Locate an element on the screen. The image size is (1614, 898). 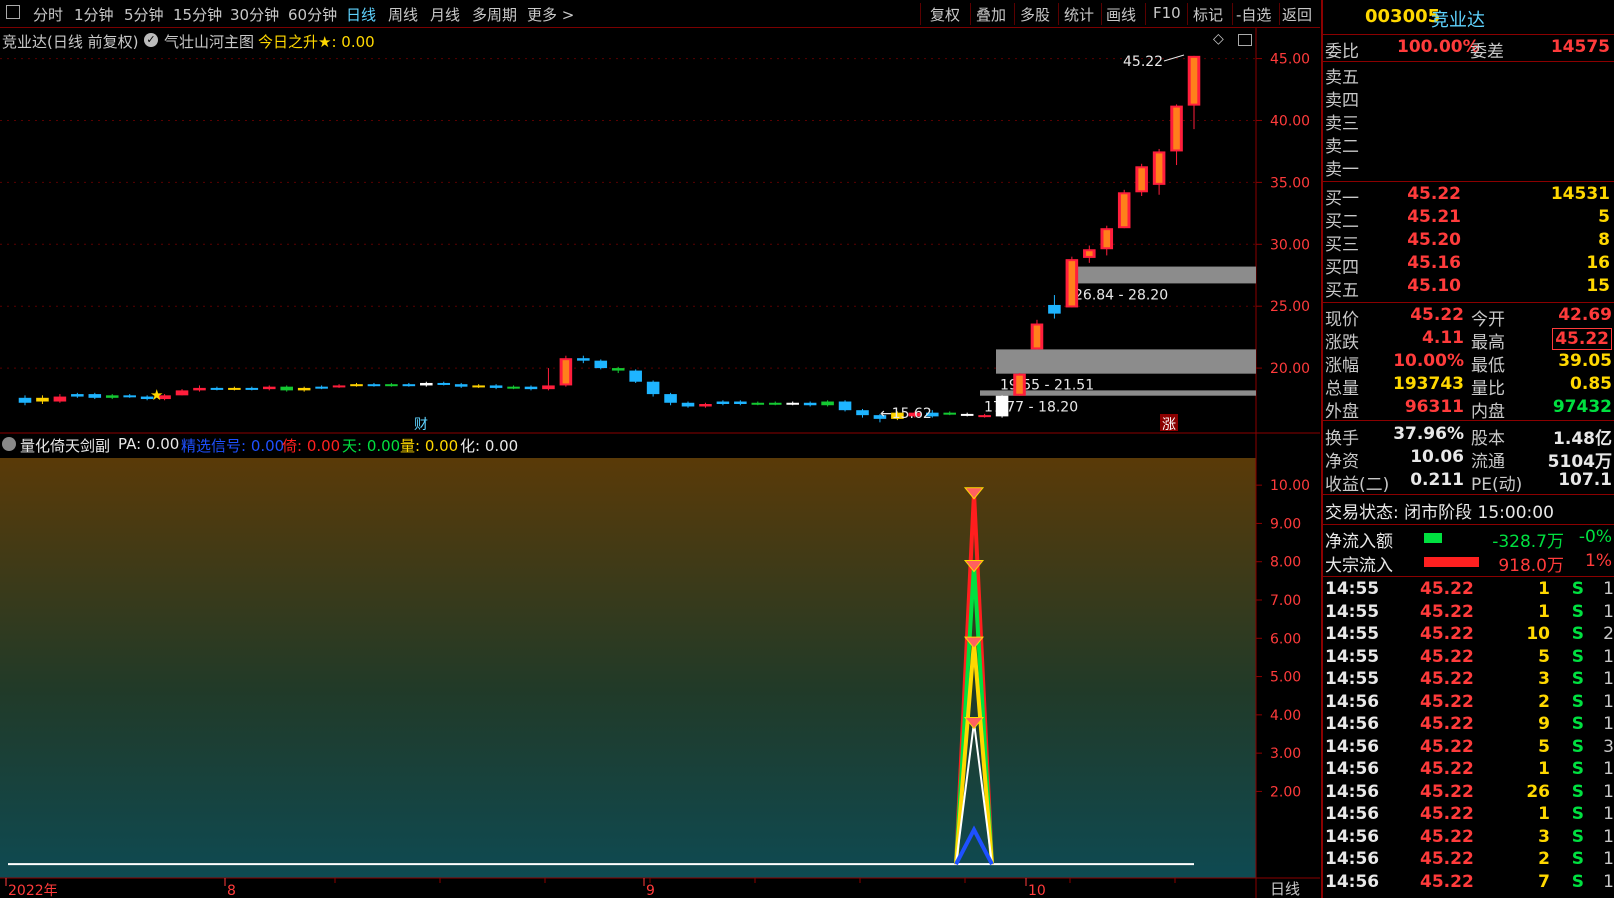
stat-label: 涨跌 is located at coordinates (1342, 343).